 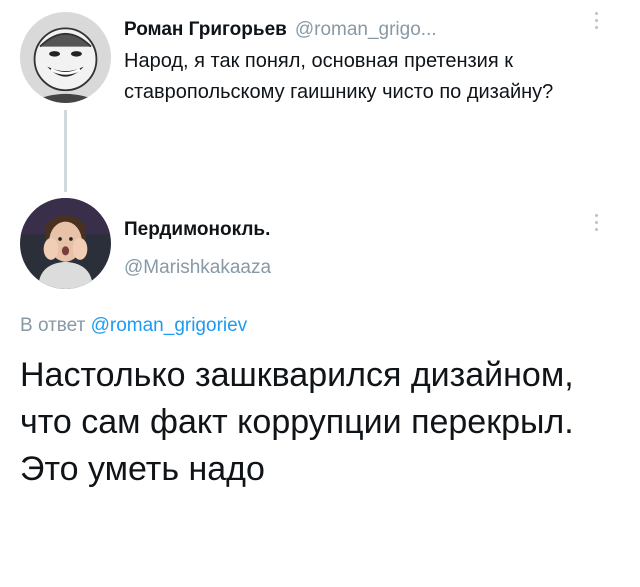 What do you see at coordinates (197, 268) in the screenshot?
I see `author-handle: @Marishkakaaza` at bounding box center [197, 268].